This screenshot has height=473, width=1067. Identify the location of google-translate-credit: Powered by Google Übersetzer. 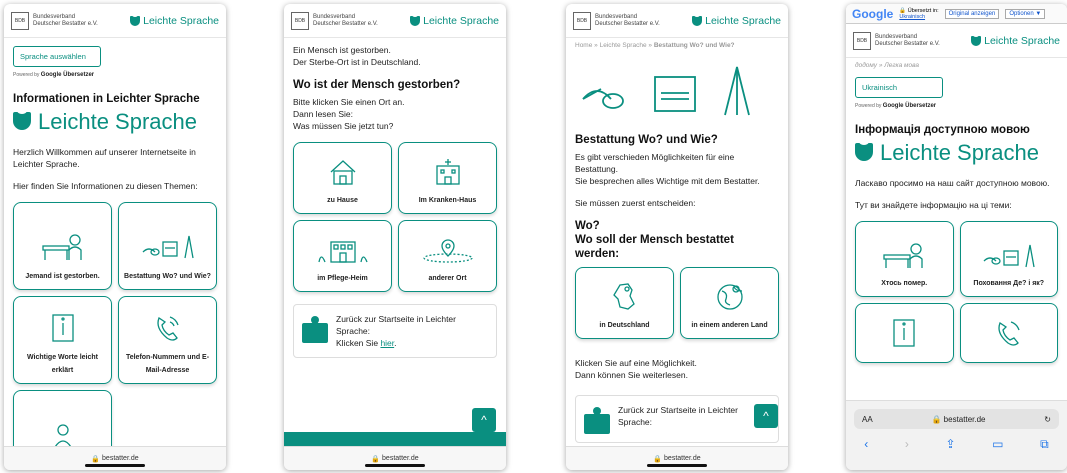
(54, 75).